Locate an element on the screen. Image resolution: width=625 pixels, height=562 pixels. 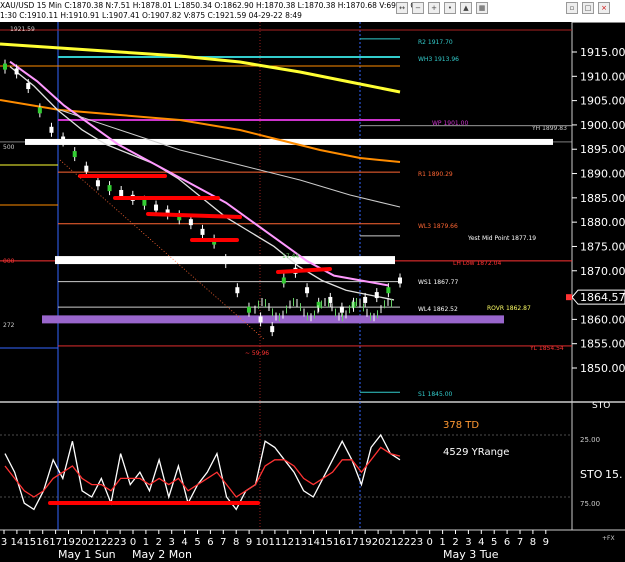
level-label-13: YL 1854.54 is located at coordinates (546, 348).